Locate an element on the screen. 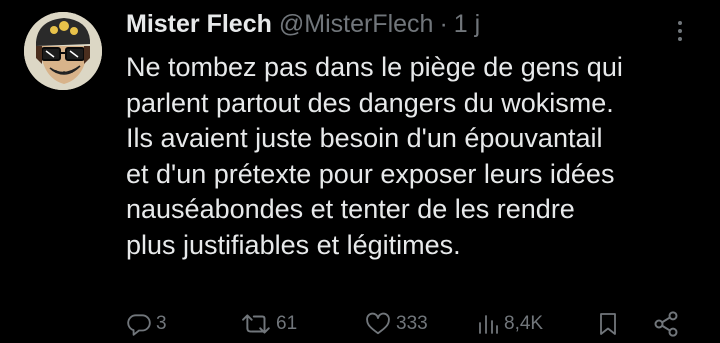 This screenshot has height=343, width=720. reply-button: 3 is located at coordinates (146, 324).